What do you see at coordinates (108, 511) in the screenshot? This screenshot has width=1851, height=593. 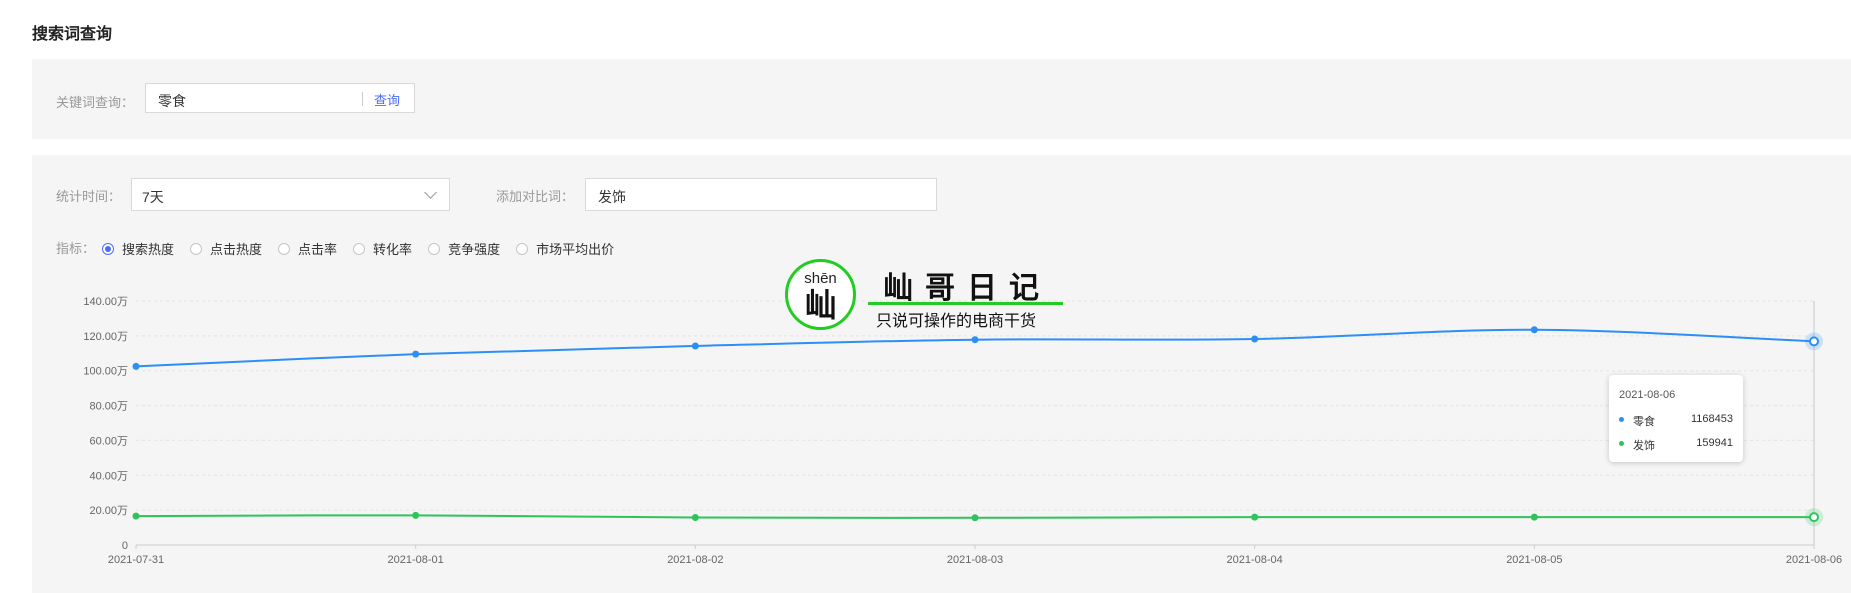 I see `y-tick-label: 20.00万` at bounding box center [108, 511].